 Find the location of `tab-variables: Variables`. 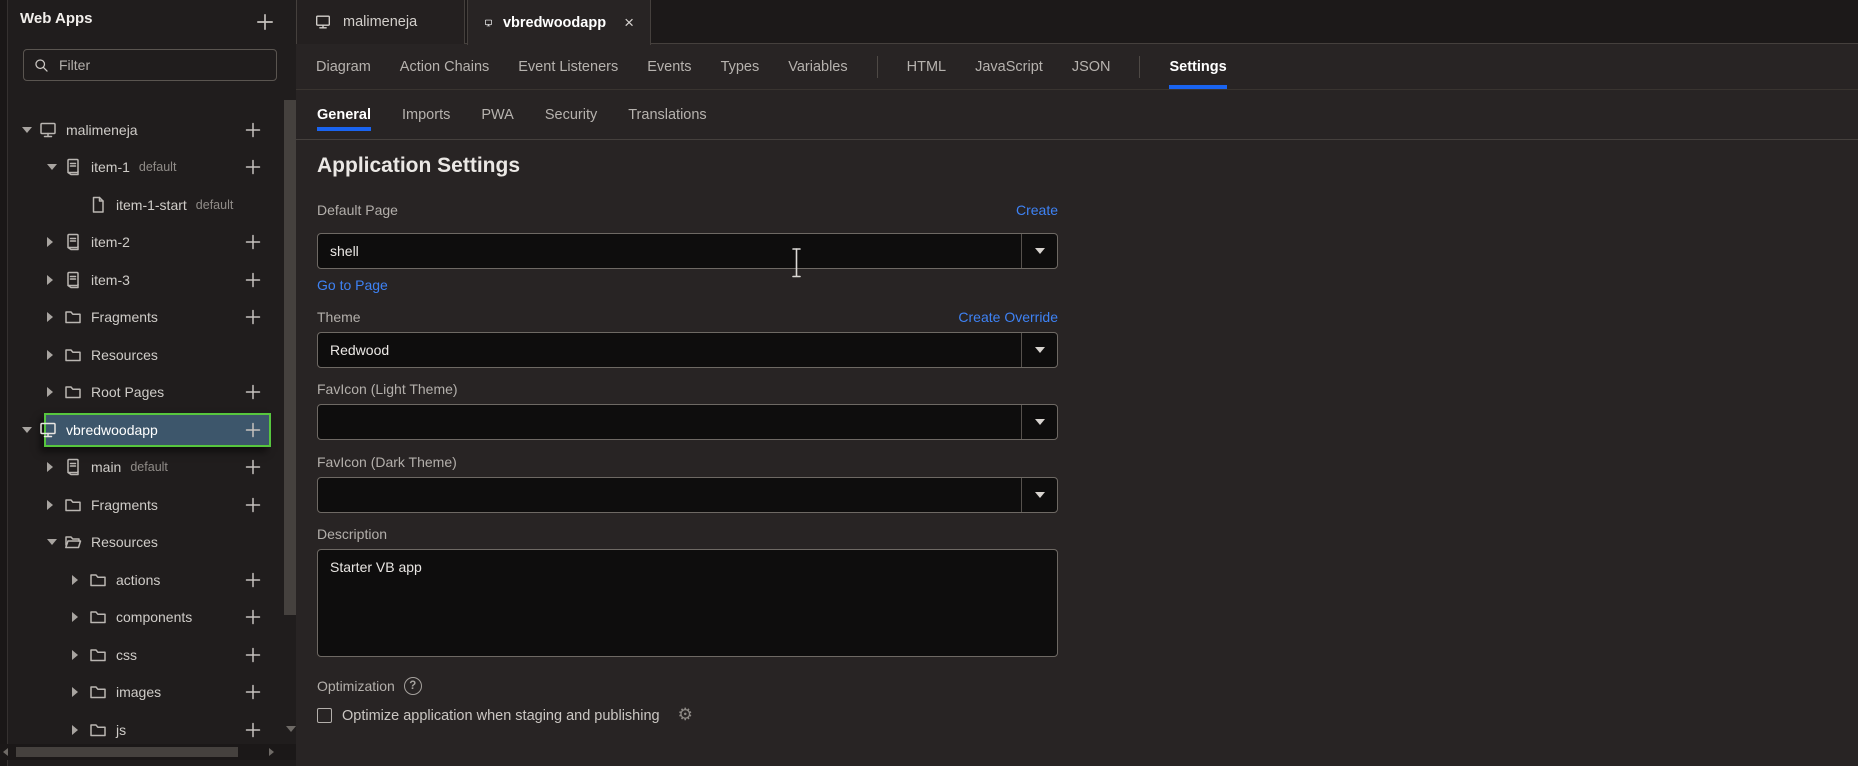

tab-variables: Variables is located at coordinates (817, 67).